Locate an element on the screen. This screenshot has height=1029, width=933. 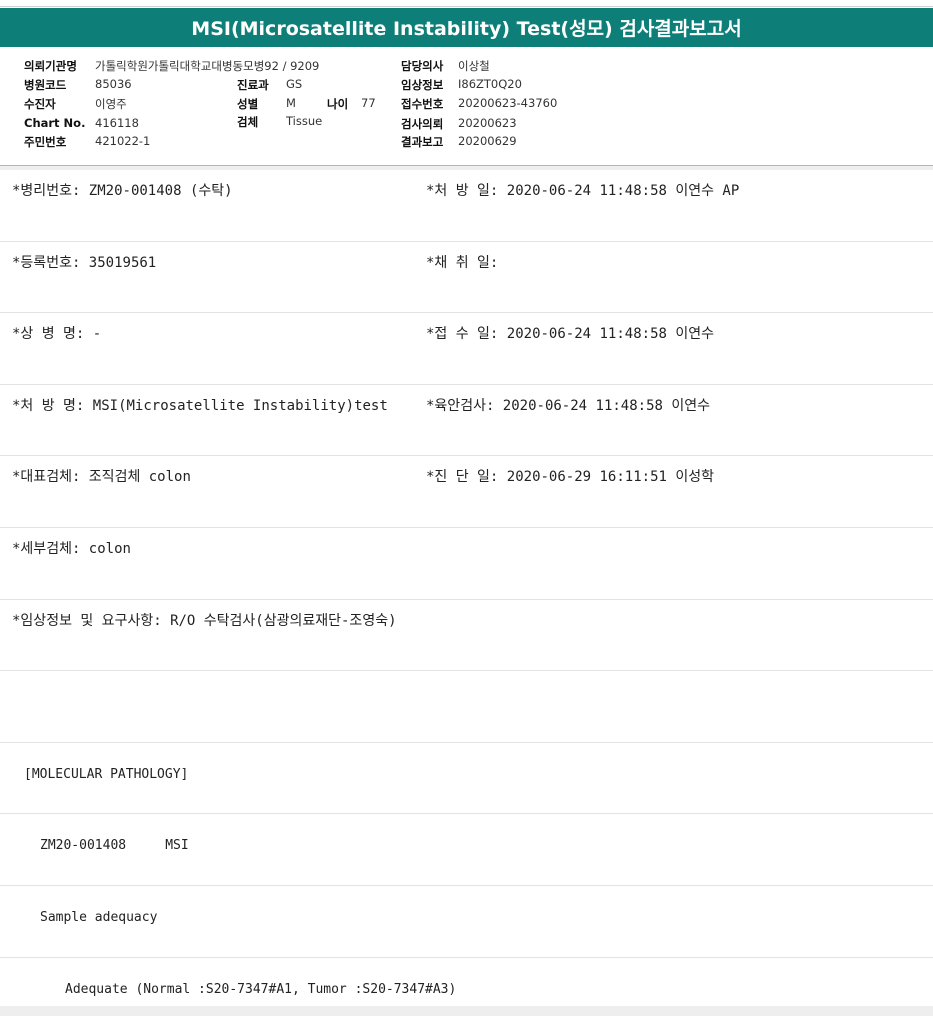
hospital-code-label: 병원코드 is located at coordinates (45, 85).